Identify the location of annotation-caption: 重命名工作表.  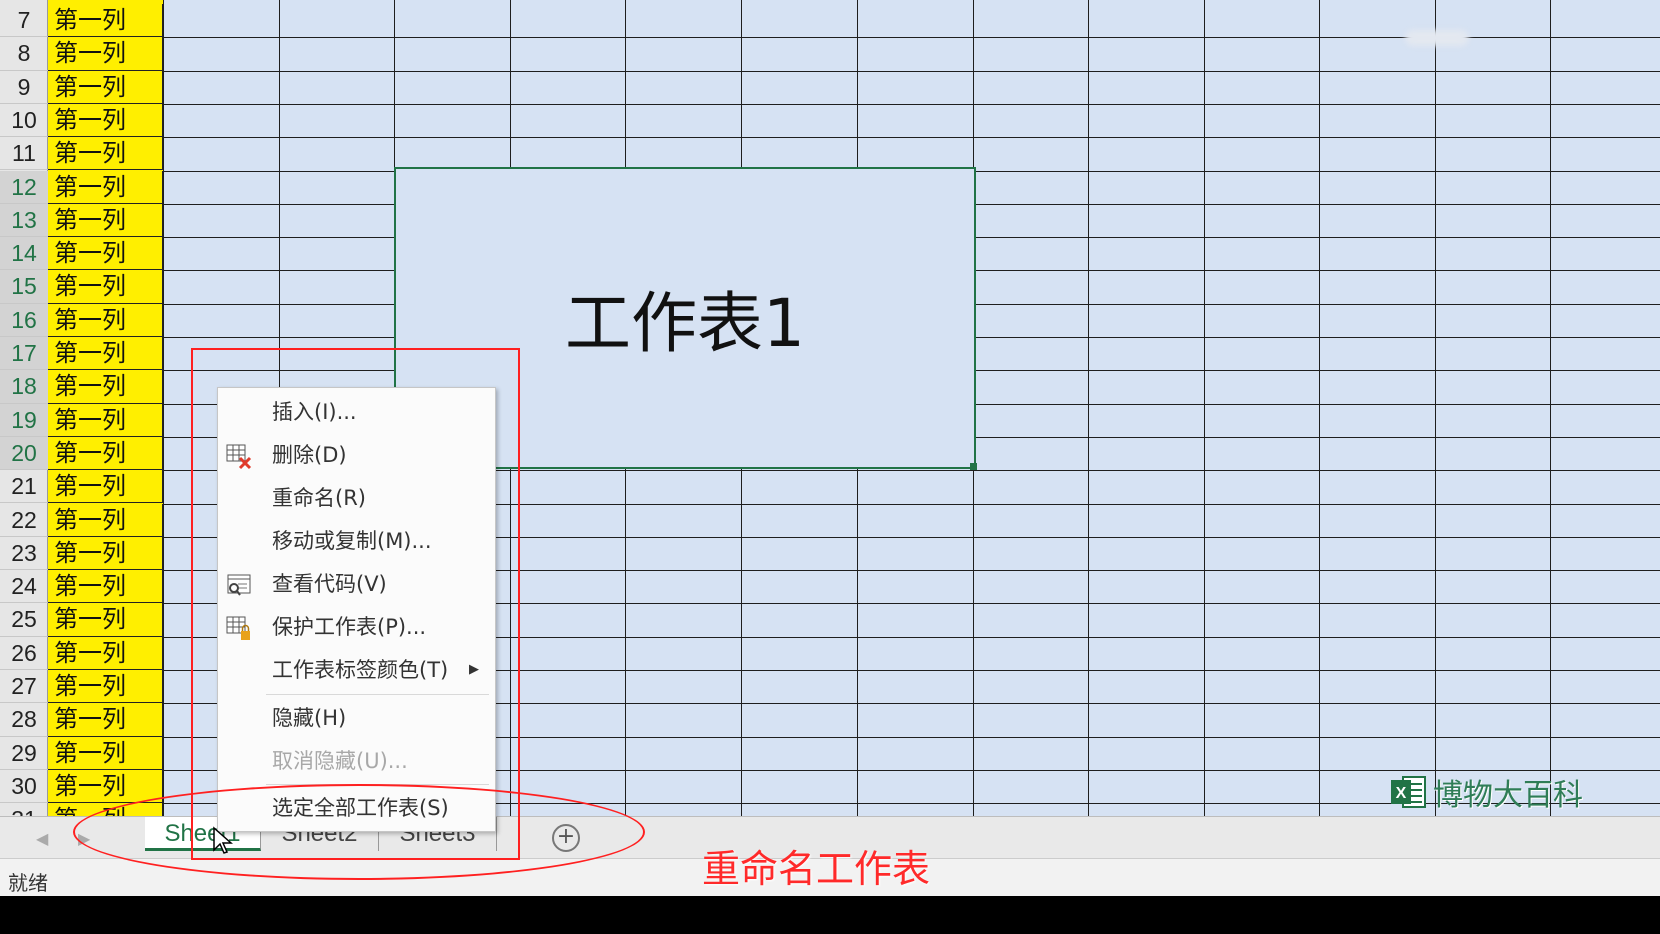
(816, 869).